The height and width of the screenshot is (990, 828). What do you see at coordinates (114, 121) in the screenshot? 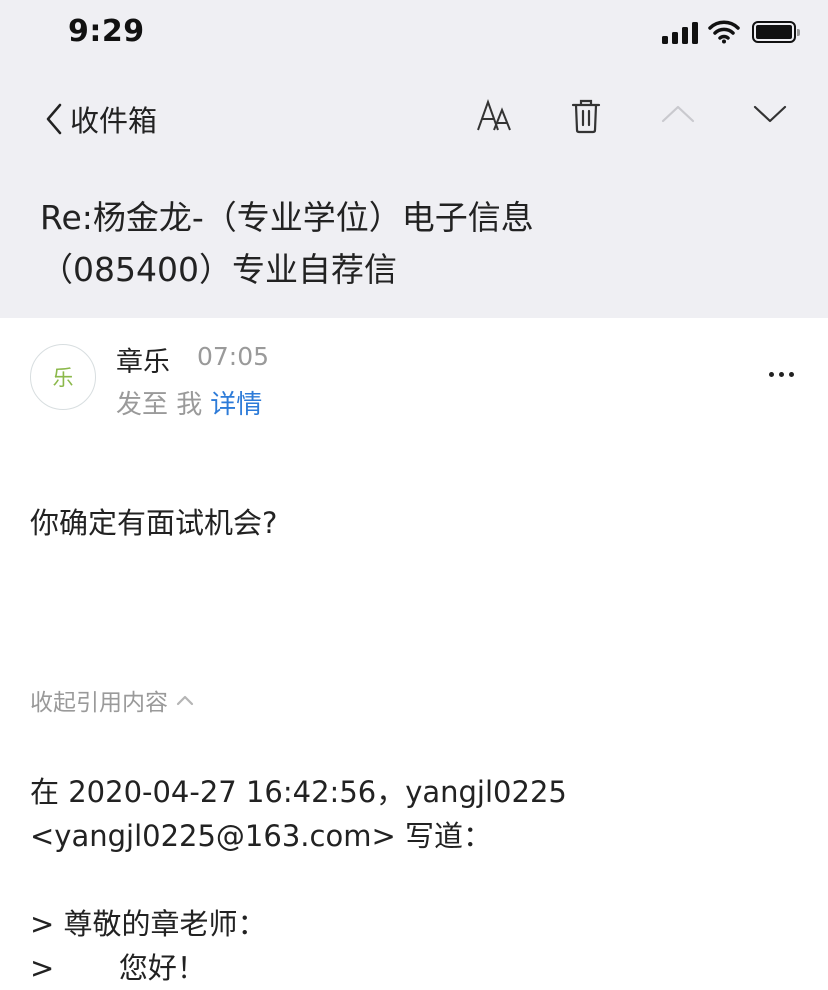
I see `back-label: 收件箱` at bounding box center [114, 121].